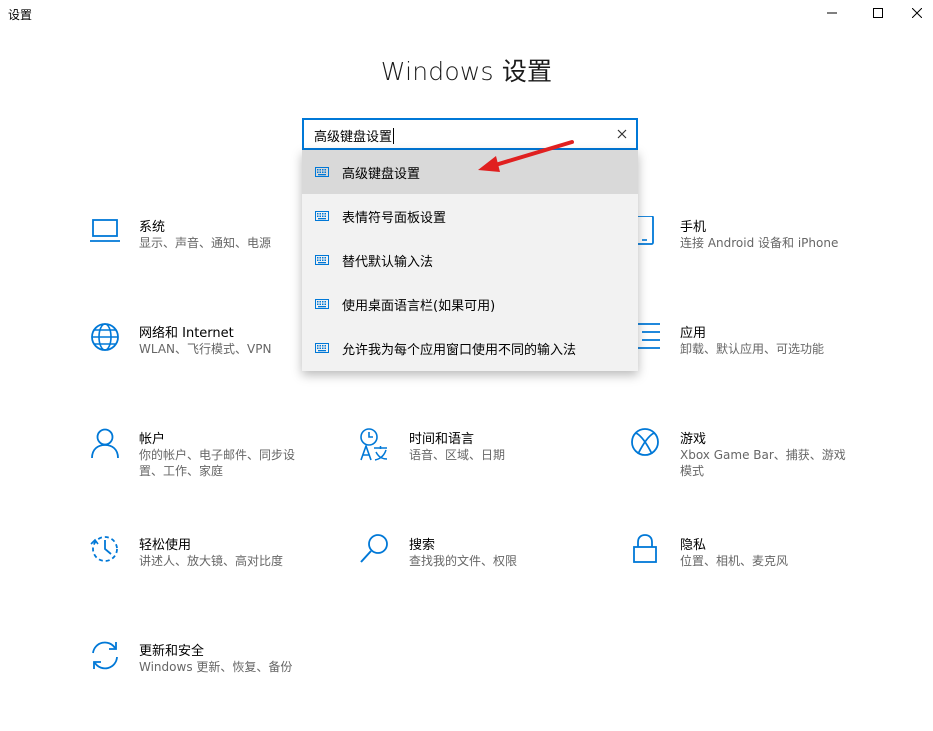 The image size is (933, 731). What do you see at coordinates (645, 442) in the screenshot?
I see `xbox-icon` at bounding box center [645, 442].